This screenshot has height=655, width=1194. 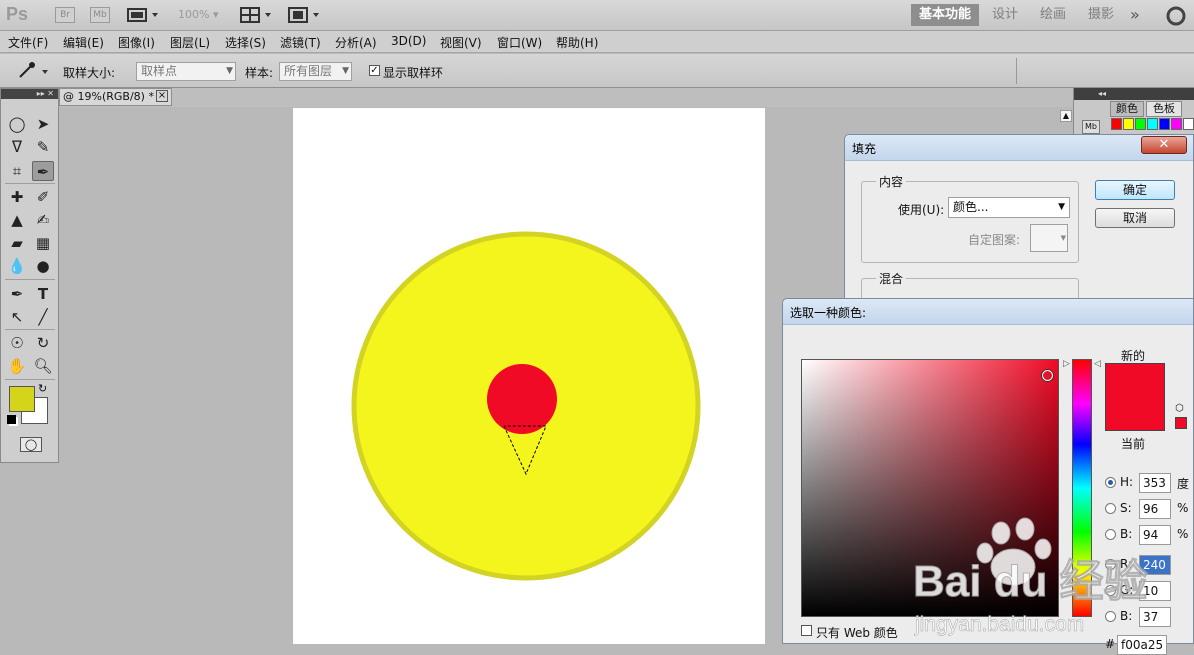 What do you see at coordinates (374, 70) in the screenshot?
I see `show-sampling-ring-checkbox: ✓` at bounding box center [374, 70].